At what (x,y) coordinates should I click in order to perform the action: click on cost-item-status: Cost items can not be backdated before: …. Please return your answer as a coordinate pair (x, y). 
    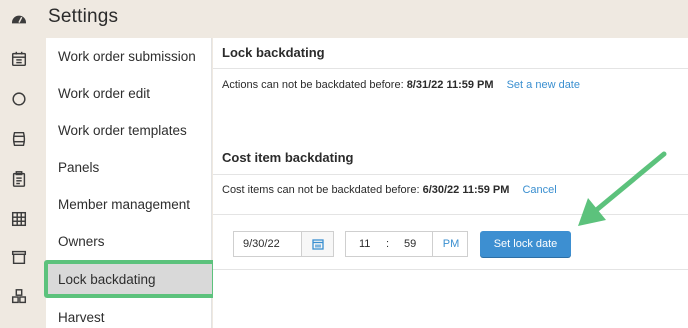
    Looking at the image, I should click on (389, 190).